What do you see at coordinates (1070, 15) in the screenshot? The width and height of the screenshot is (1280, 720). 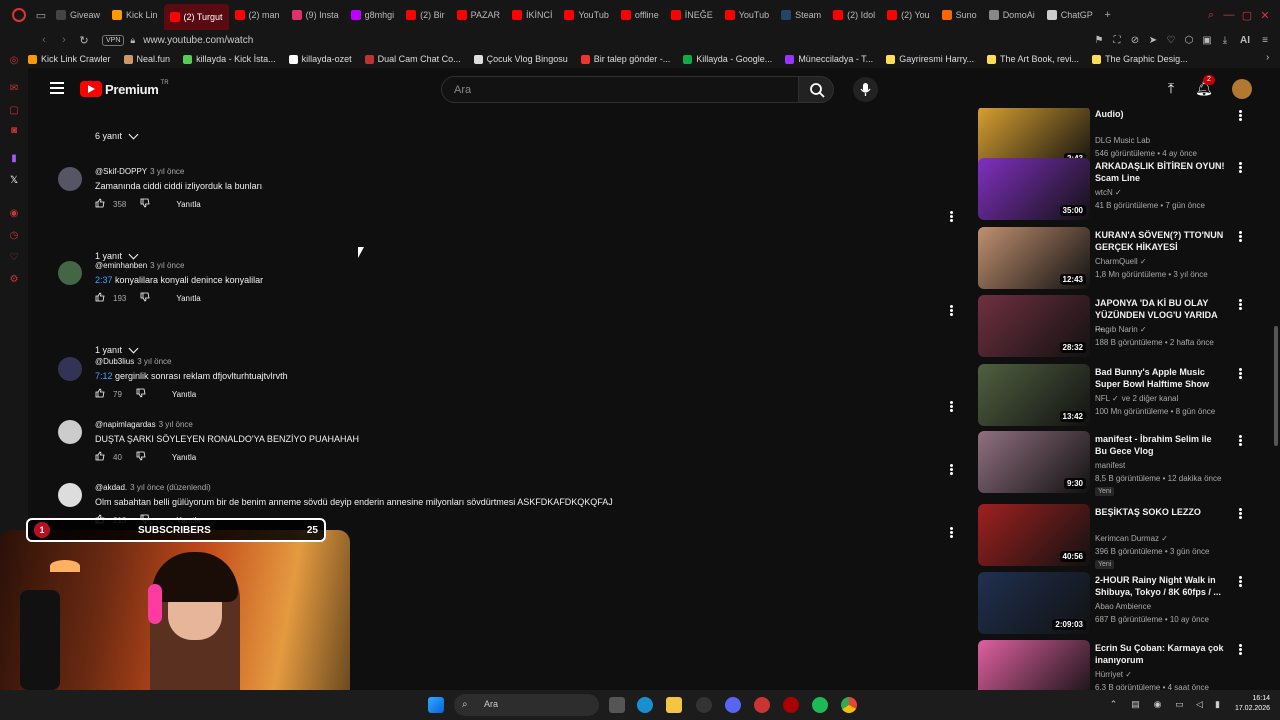 I see `browser-tab: ChatGP` at bounding box center [1070, 15].